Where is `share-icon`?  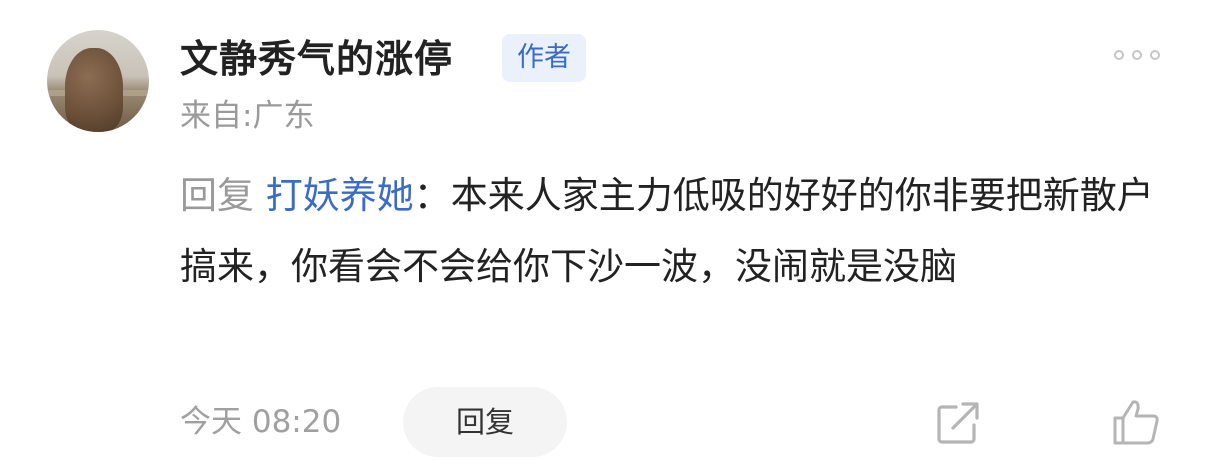 share-icon is located at coordinates (958, 423).